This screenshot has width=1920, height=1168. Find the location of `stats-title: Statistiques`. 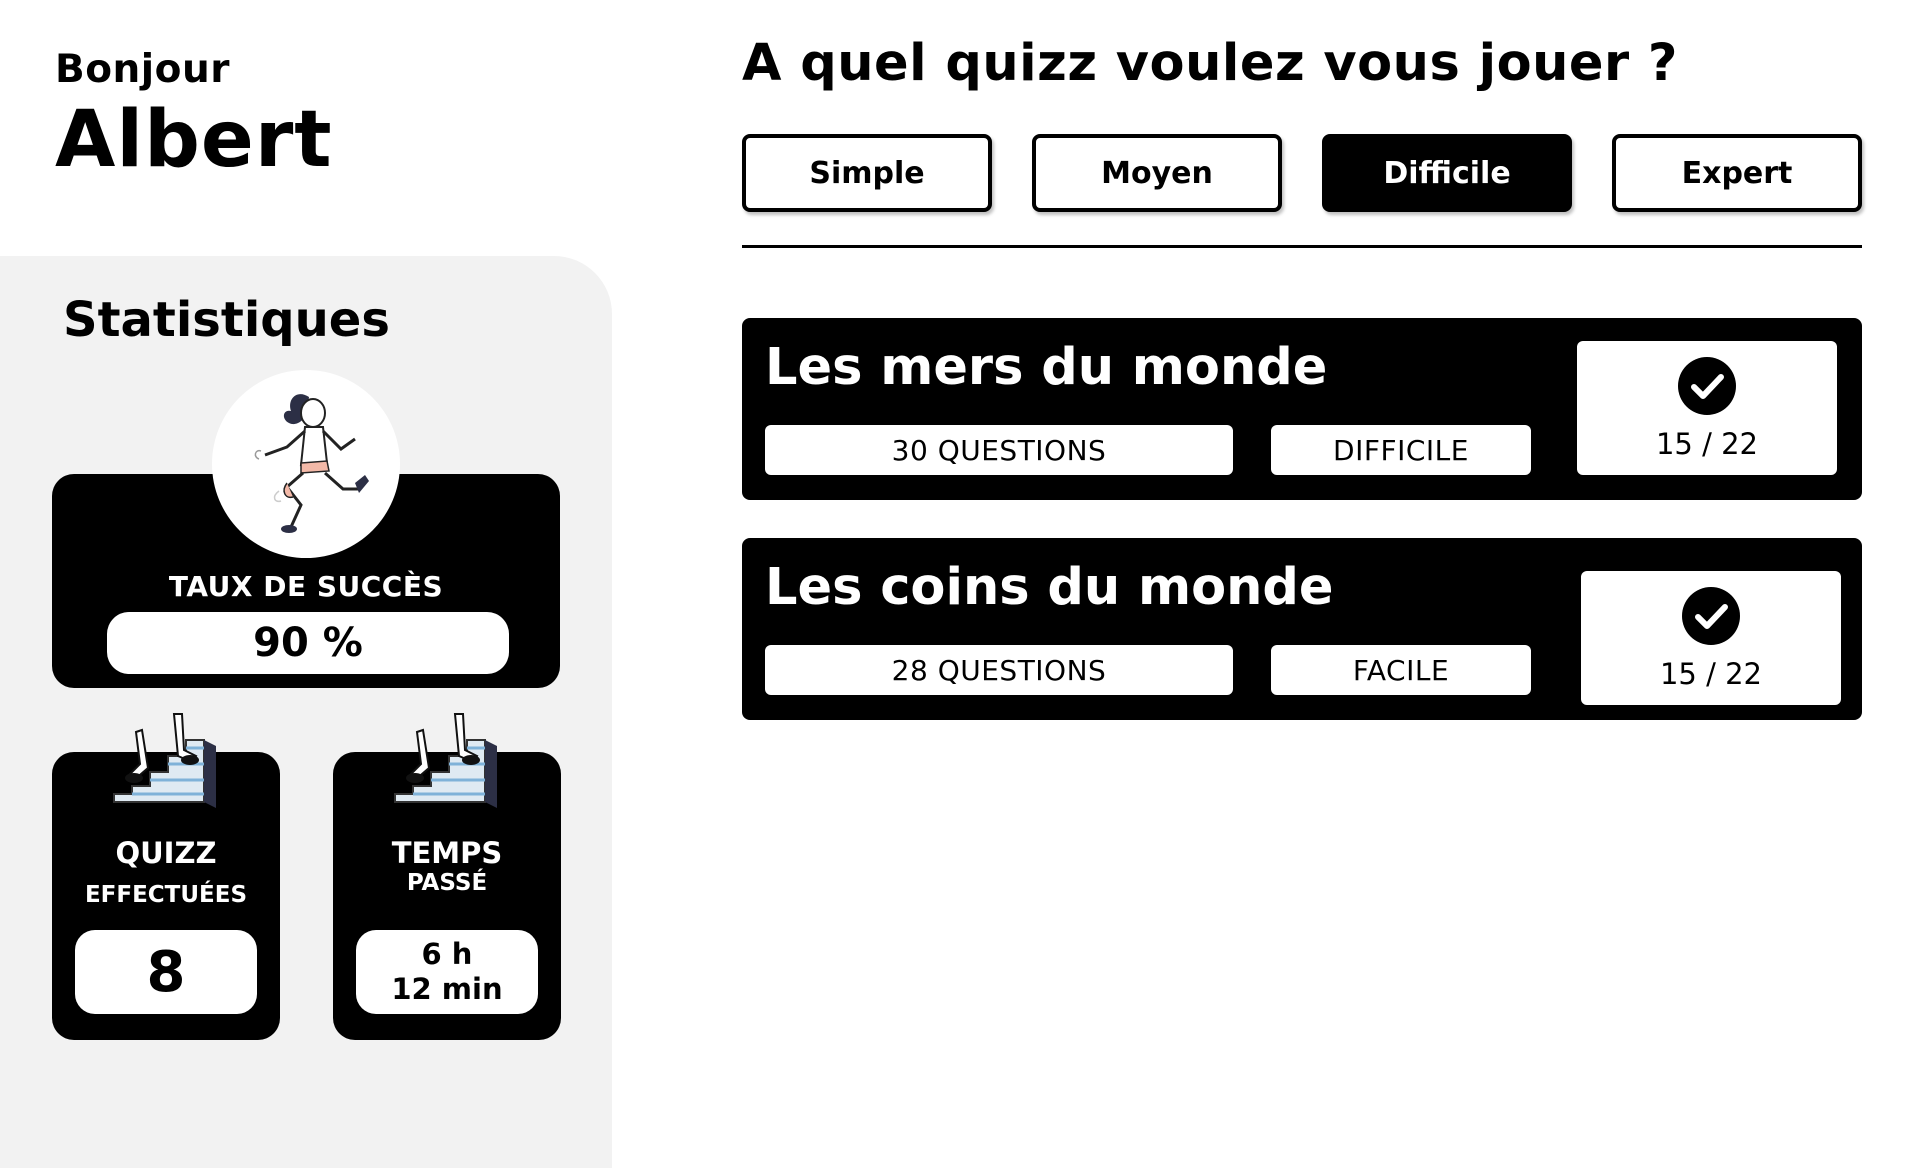

stats-title: Statistiques is located at coordinates (226, 320).